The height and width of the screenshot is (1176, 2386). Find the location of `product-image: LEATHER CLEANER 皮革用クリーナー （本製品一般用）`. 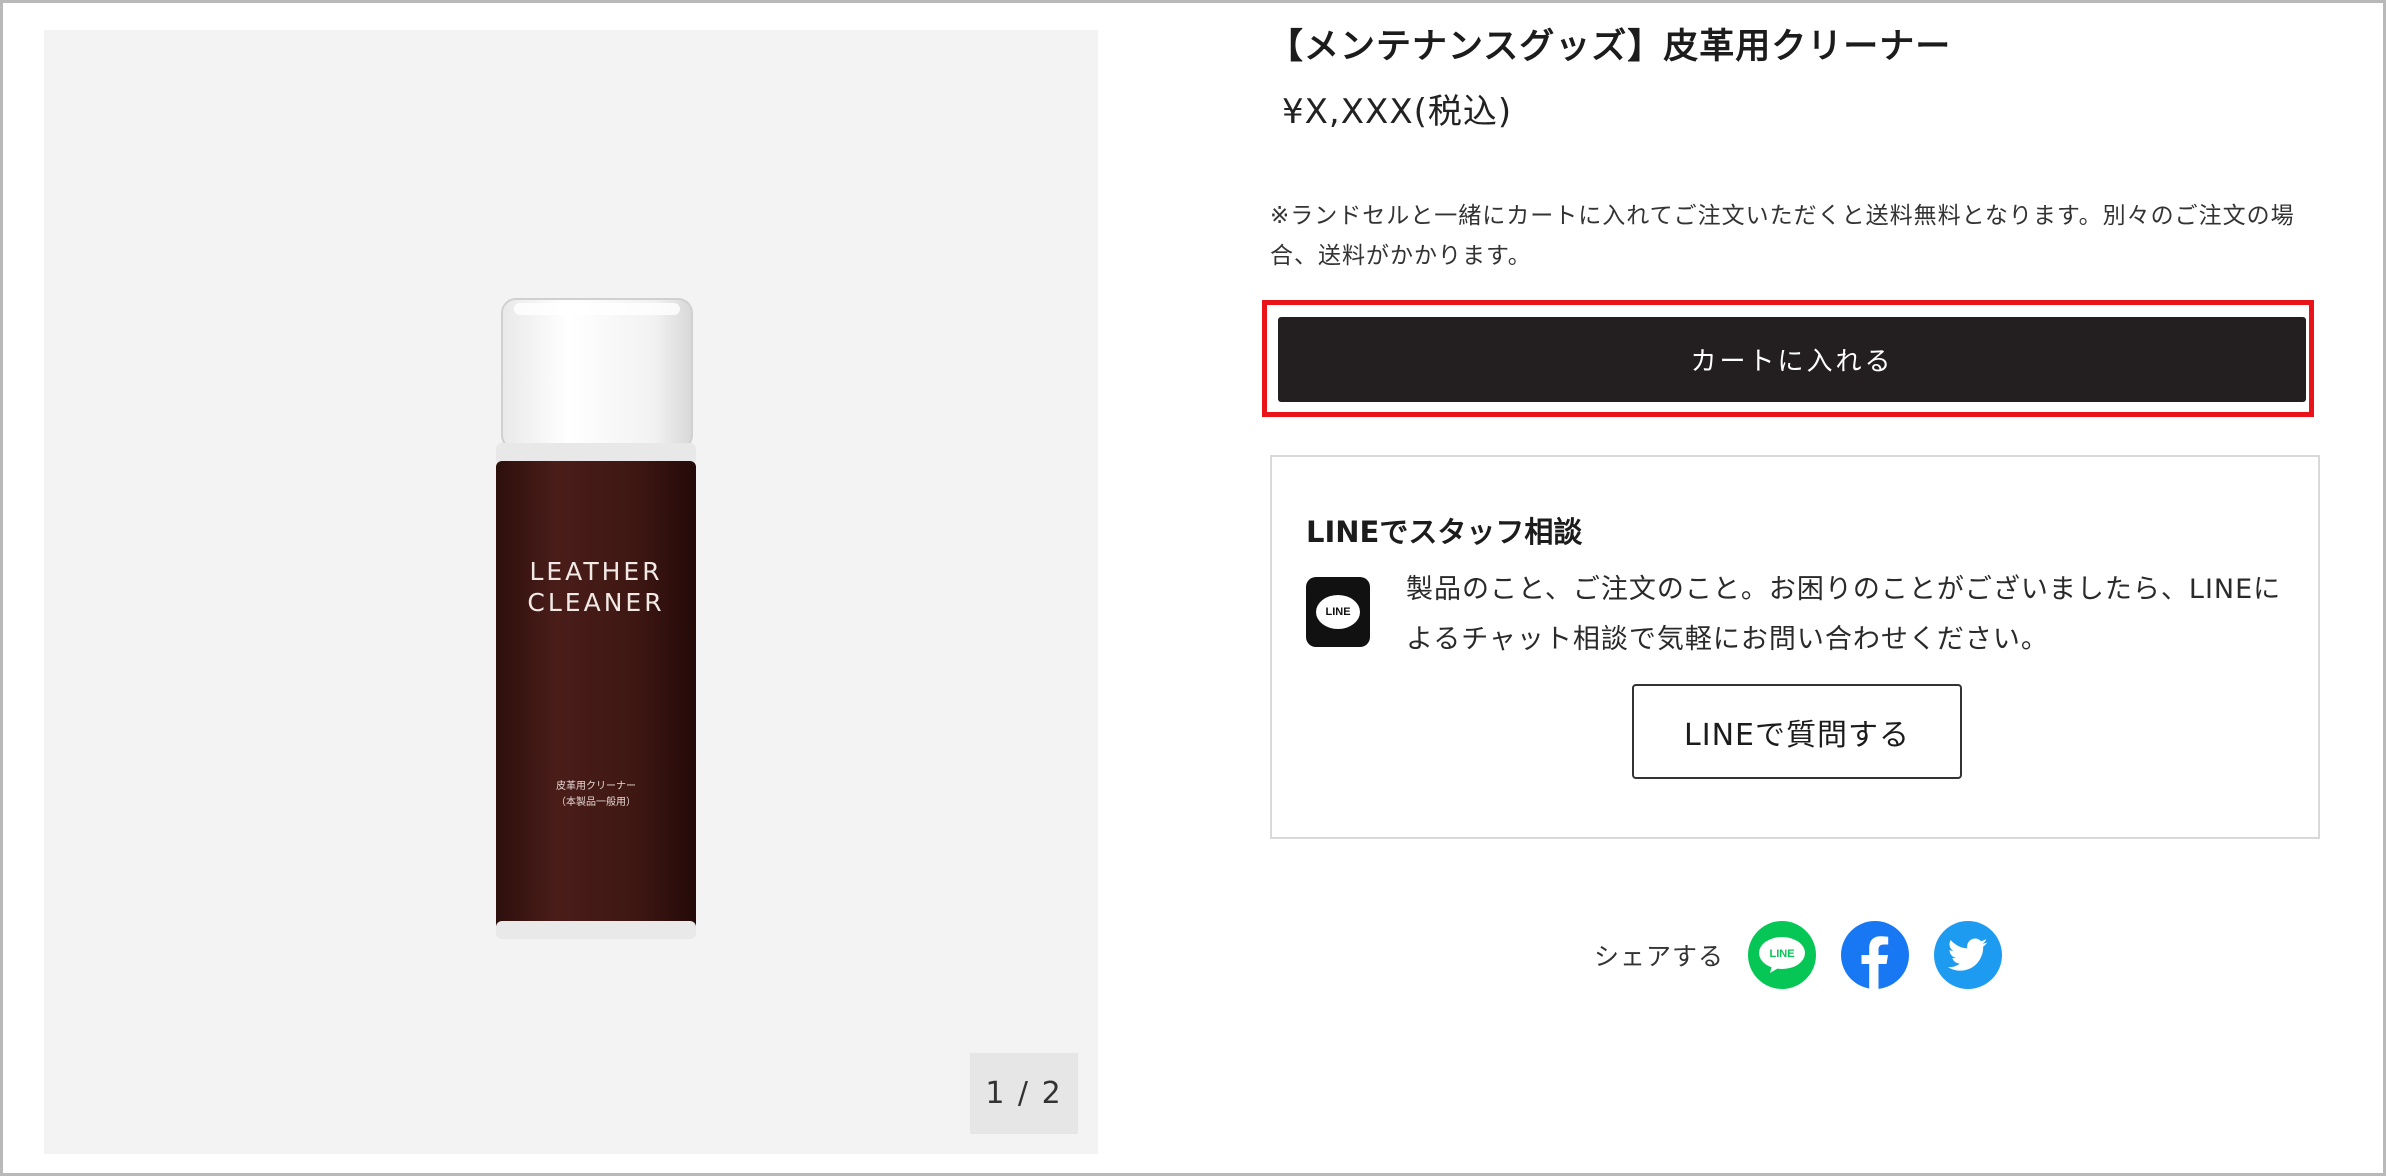

product-image: LEATHER CLEANER 皮革用クリーナー （本製品一般用） is located at coordinates (596, 622).